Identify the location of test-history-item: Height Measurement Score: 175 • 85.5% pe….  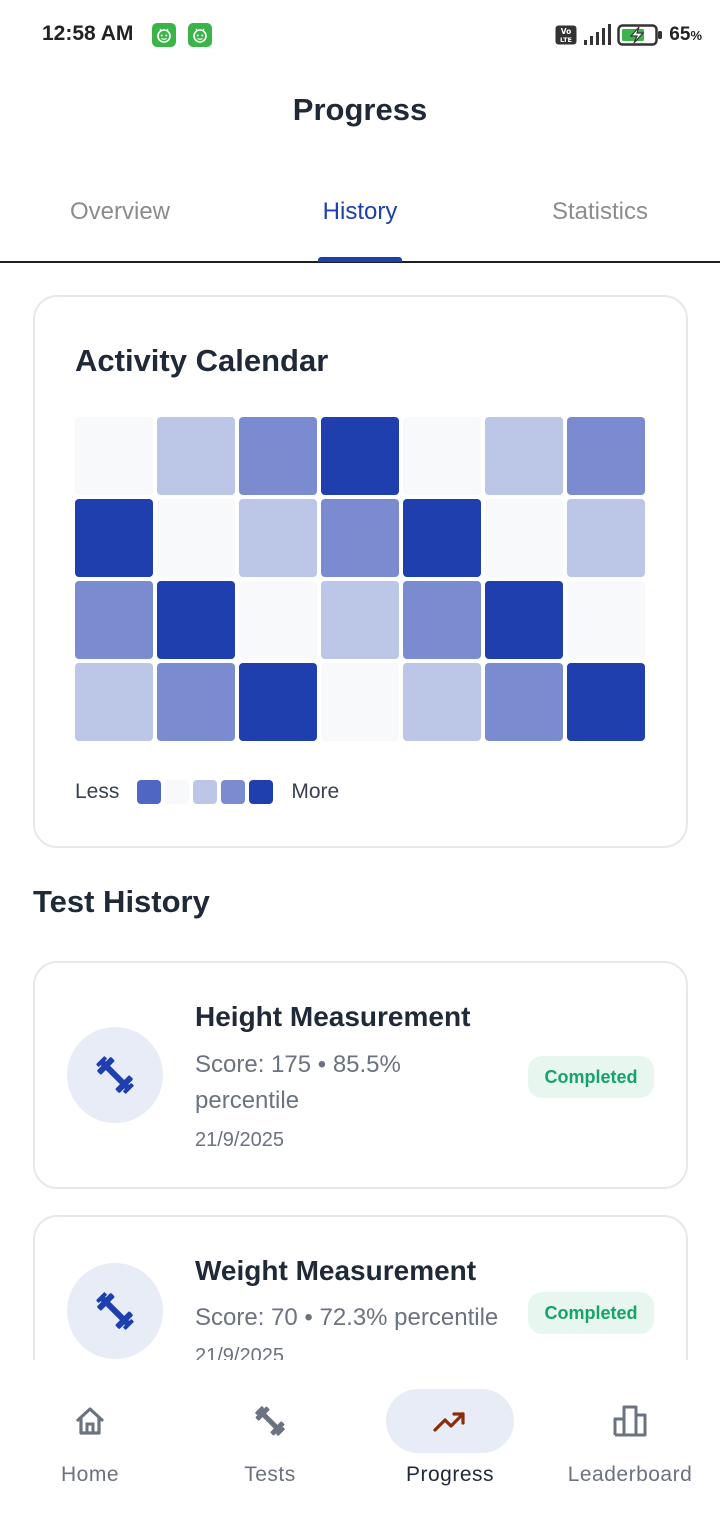
(360, 1075).